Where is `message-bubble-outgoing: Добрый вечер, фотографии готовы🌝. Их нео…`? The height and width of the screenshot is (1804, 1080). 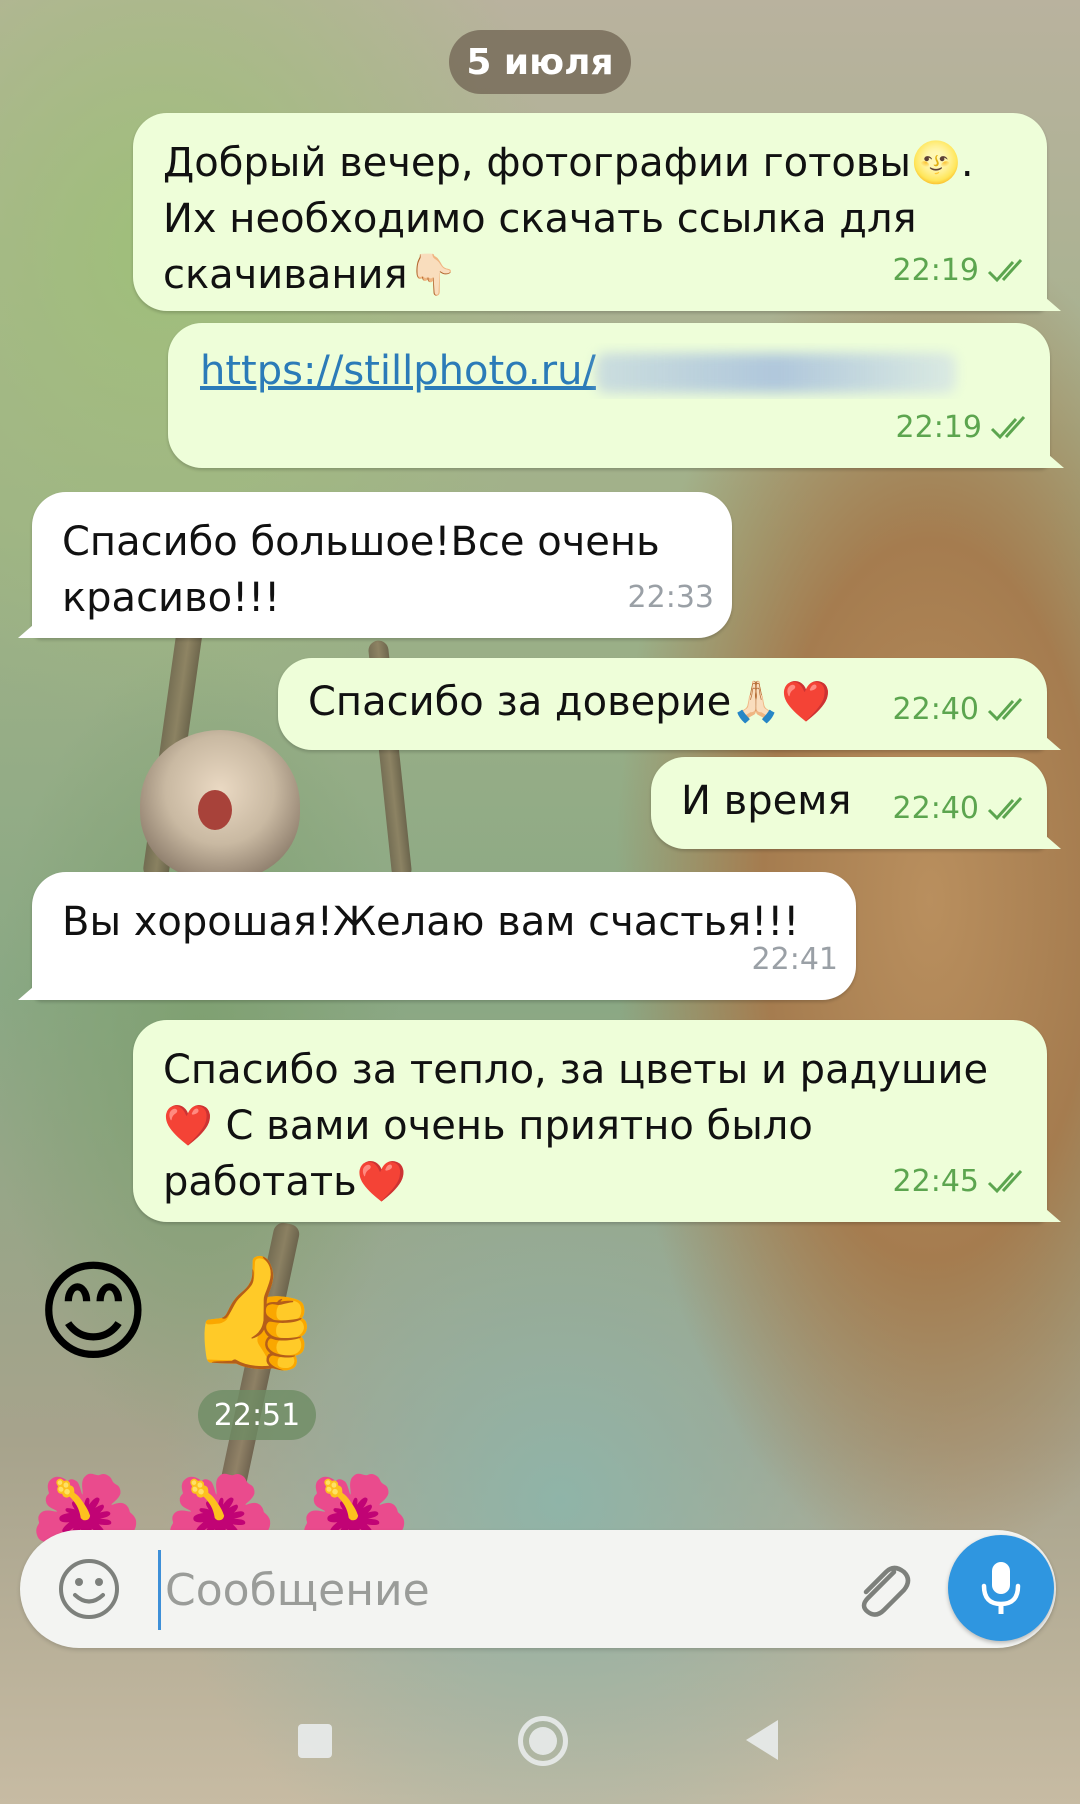 message-bubble-outgoing: Добрый вечер, фотографии готовы🌝. Их нео… is located at coordinates (590, 212).